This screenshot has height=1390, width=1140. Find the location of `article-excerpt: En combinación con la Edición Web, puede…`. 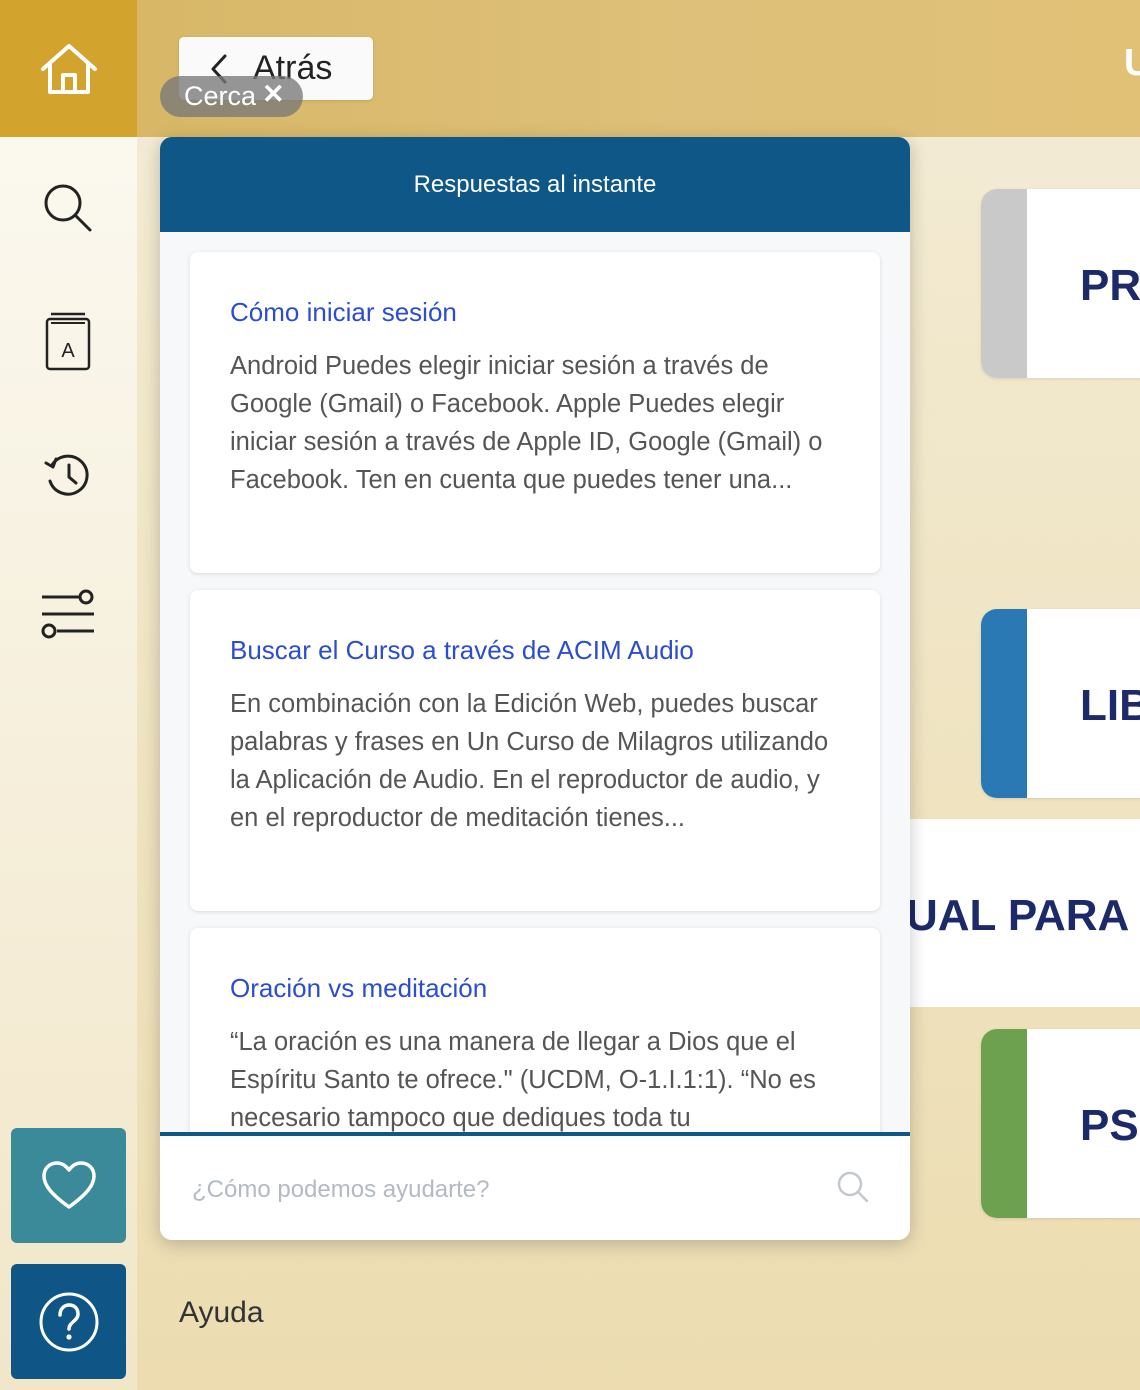

article-excerpt: En combinación con la Edición Web, puede… is located at coordinates (529, 761).